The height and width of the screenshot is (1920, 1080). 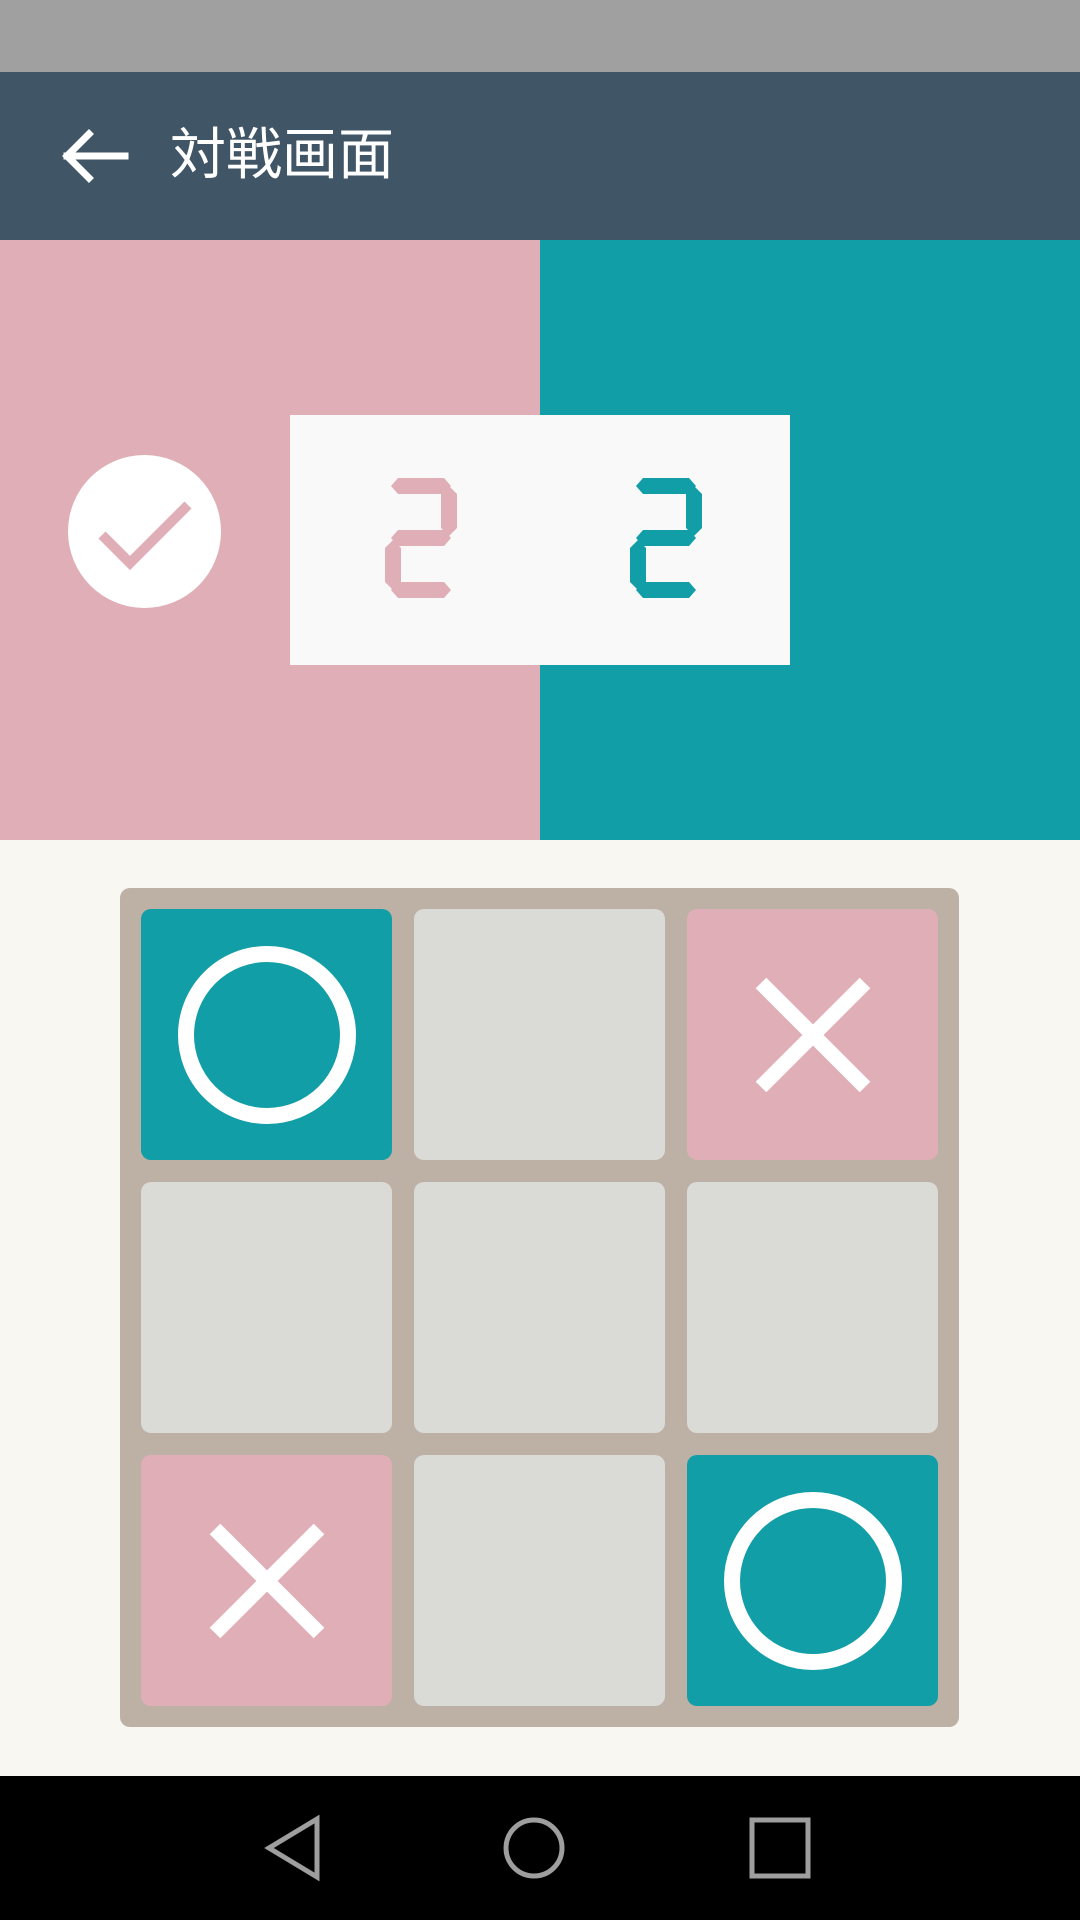 I want to click on board-cell-r2c1, so click(x=266, y=1307).